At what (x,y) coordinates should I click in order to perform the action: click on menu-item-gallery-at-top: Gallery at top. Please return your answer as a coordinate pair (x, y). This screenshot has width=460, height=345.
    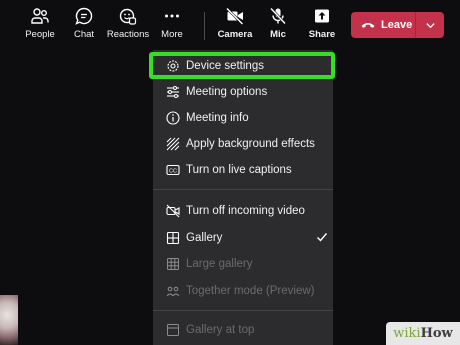
    Looking at the image, I should click on (243, 330).